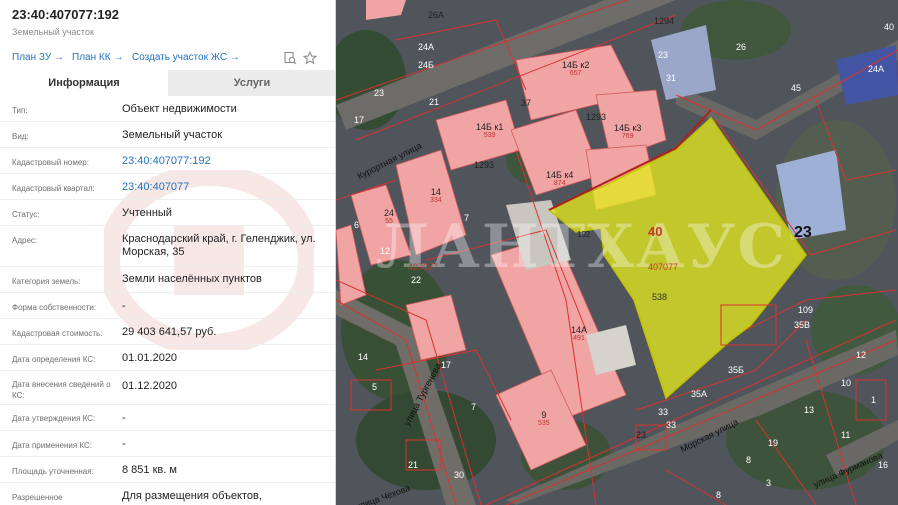  I want to click on building-label: 24 55, so click(389, 216).